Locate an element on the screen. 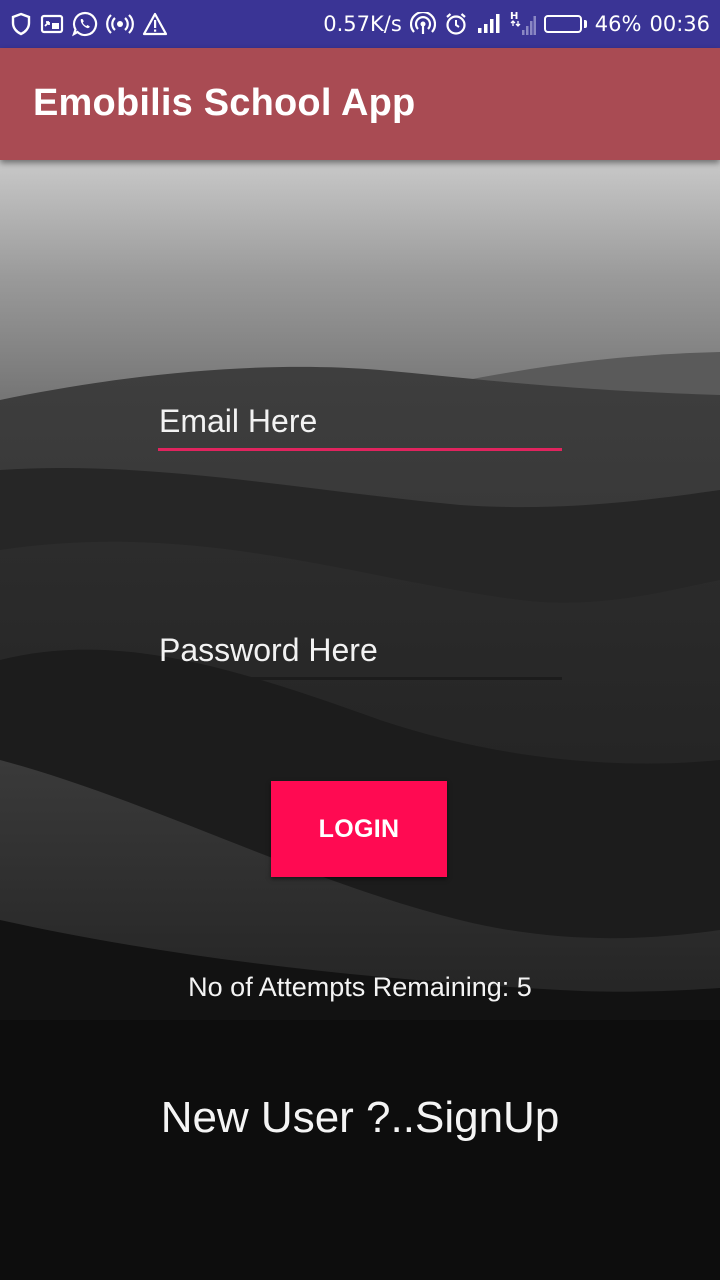  password-input is located at coordinates (360, 654).